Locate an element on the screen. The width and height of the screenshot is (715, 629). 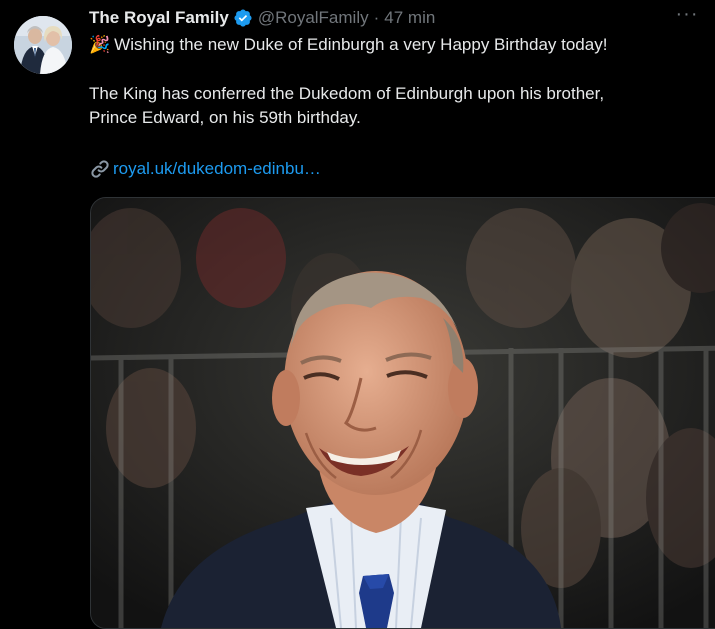
avatar-image is located at coordinates (43, 45).